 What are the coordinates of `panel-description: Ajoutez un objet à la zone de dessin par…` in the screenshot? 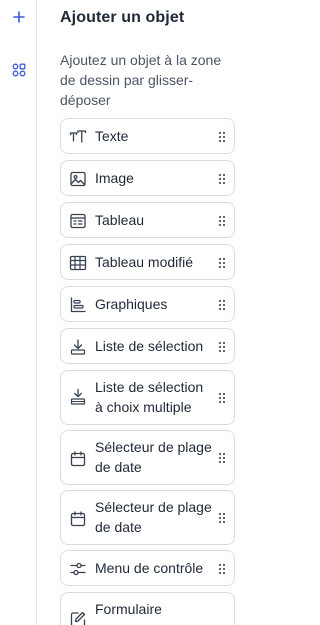 It's located at (141, 80).